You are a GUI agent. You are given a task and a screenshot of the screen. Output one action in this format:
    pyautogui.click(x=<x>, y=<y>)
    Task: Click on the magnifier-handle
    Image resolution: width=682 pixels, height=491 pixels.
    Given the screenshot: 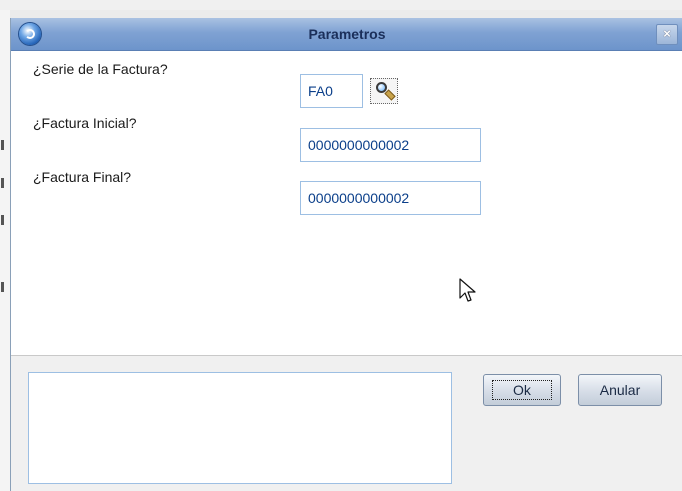 What is the action you would take?
    pyautogui.click(x=390, y=95)
    